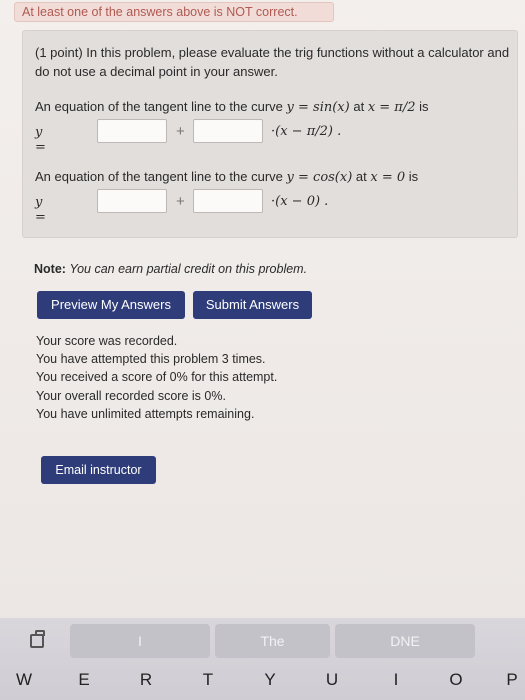  Describe the element at coordinates (37, 639) in the screenshot. I see `clipboard-icon` at that location.